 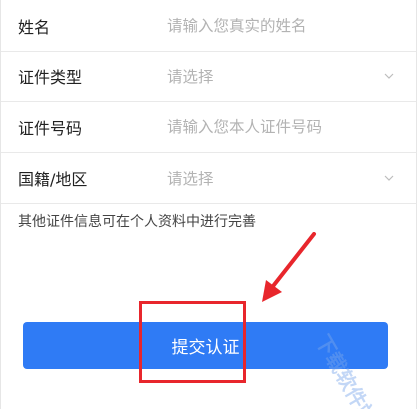 I want to click on name-row: 姓名, so click(x=208, y=26).